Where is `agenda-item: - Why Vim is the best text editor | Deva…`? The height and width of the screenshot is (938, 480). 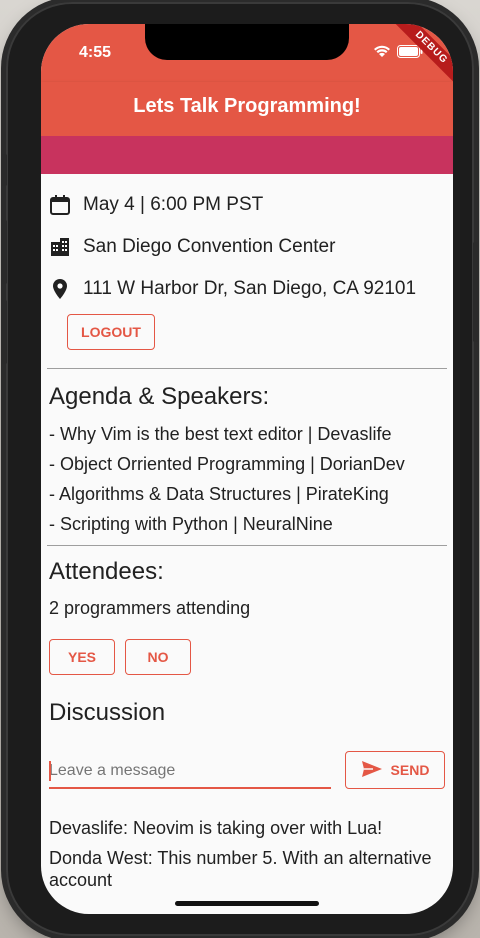 agenda-item: - Why Vim is the best text editor | Deva… is located at coordinates (220, 434).